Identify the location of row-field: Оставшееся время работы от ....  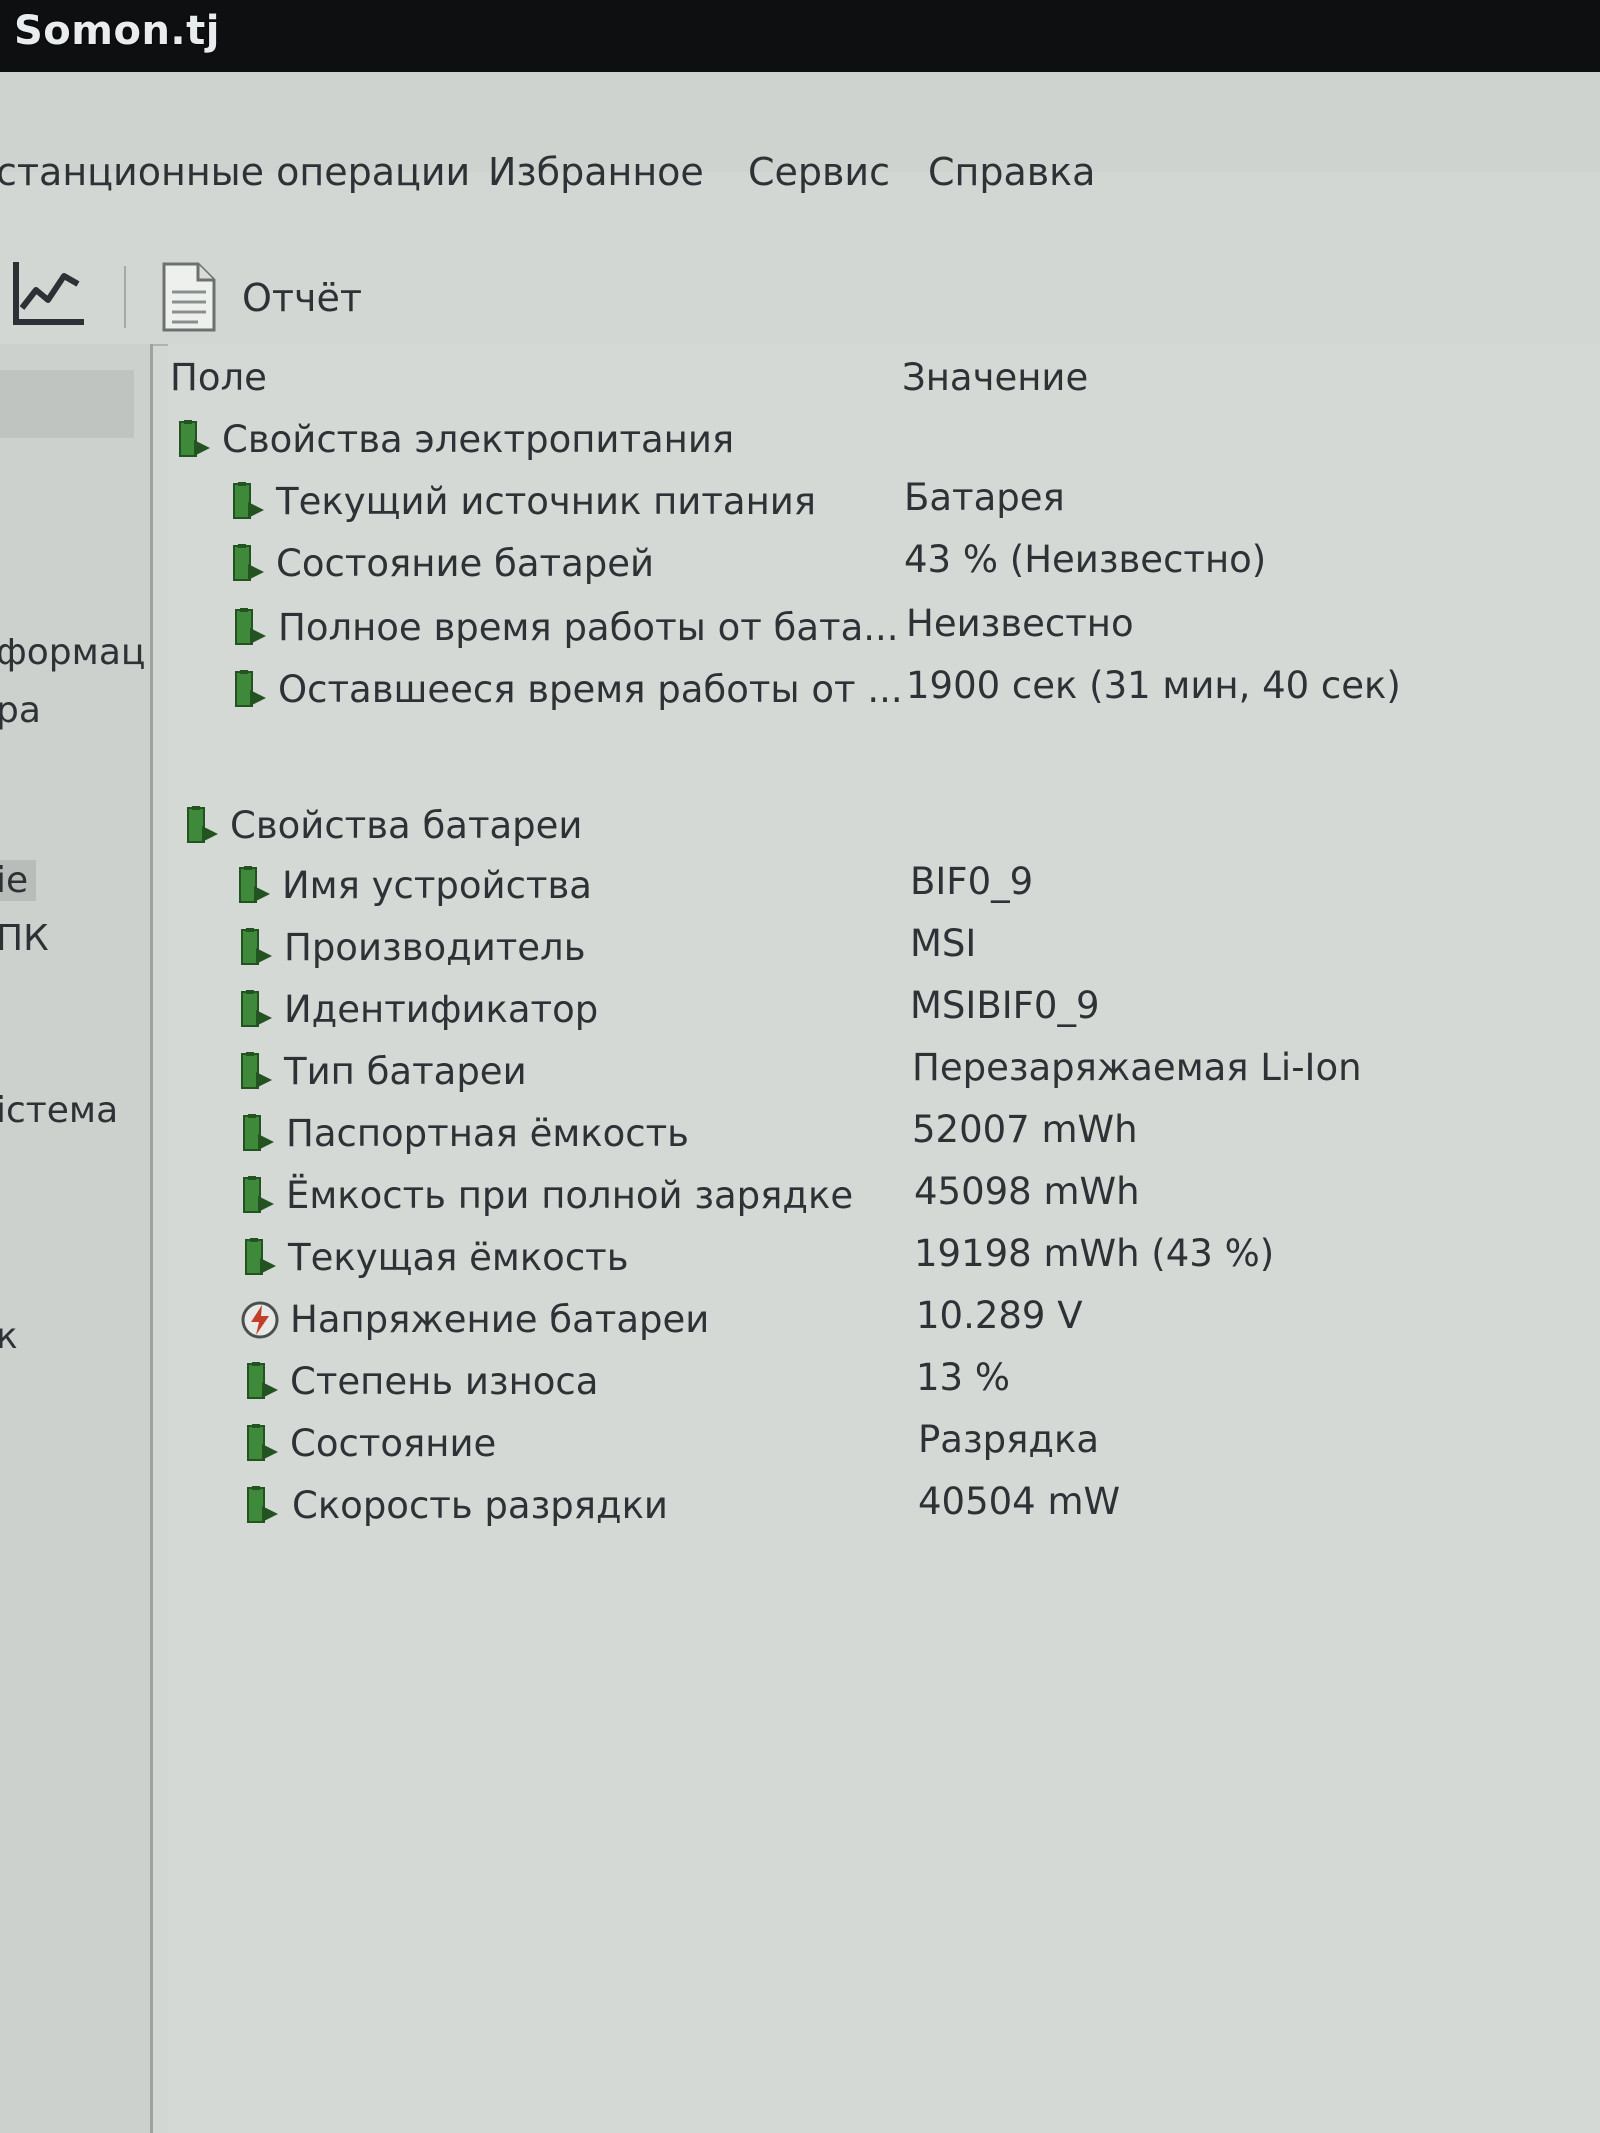
(590, 689).